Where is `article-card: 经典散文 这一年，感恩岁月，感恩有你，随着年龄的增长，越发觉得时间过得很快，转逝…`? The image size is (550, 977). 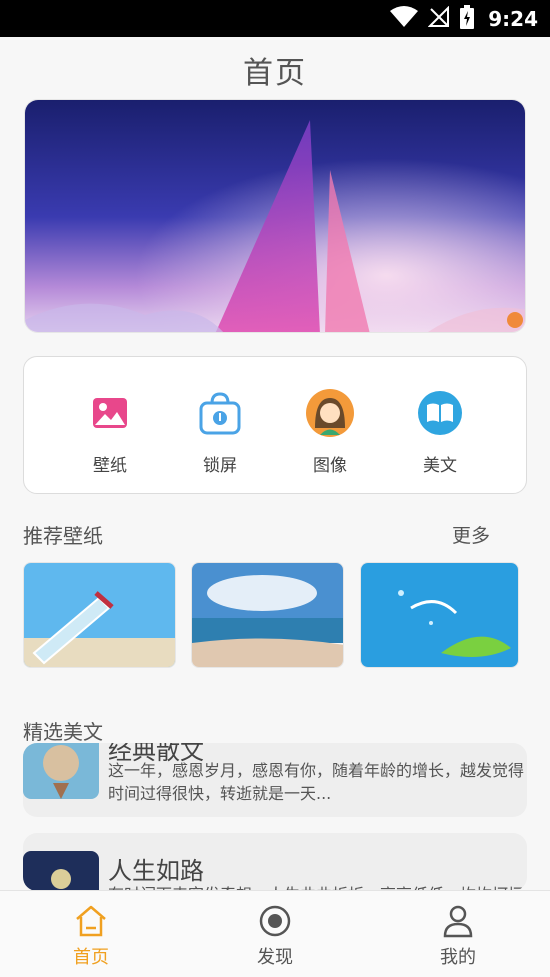
article-card: 经典散文 这一年，感恩岁月，感恩有你，随着年龄的增长，越发觉得时间过得很快，转逝… is located at coordinates (275, 780).